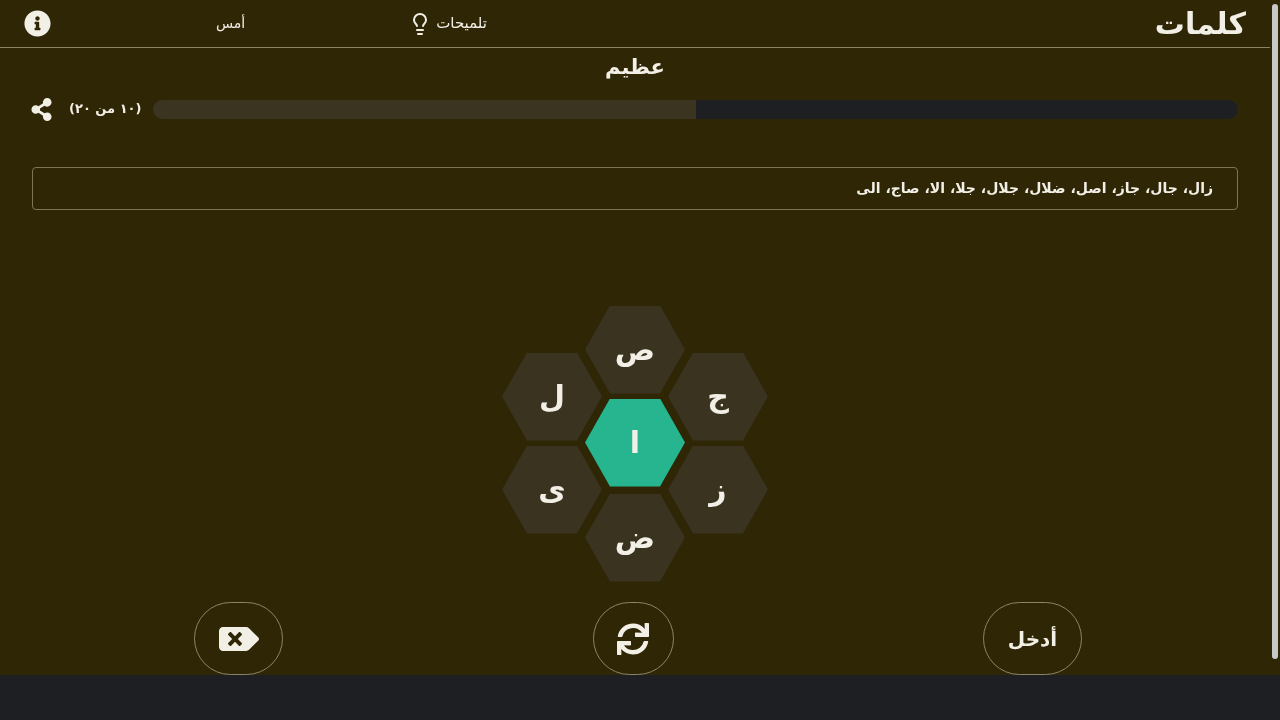 This screenshot has height=720, width=1280. Describe the element at coordinates (635, 537) in the screenshot. I see `letter-tile: ض` at that location.